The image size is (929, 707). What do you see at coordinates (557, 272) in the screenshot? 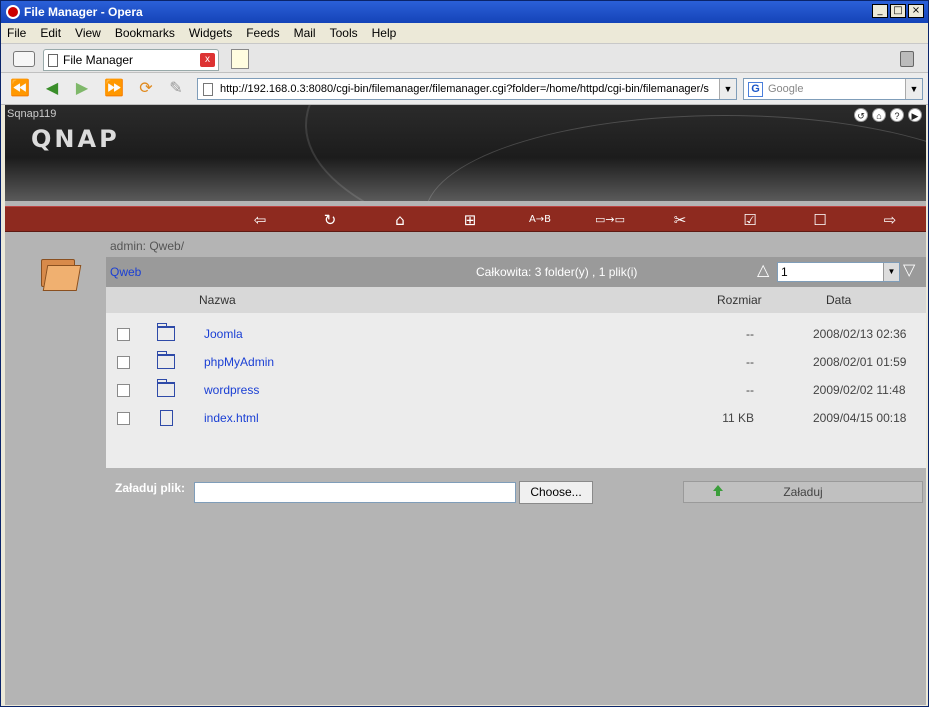
I see `total-count: Całkowita: 3 folder(y) , 1 plik(i)` at bounding box center [557, 272].